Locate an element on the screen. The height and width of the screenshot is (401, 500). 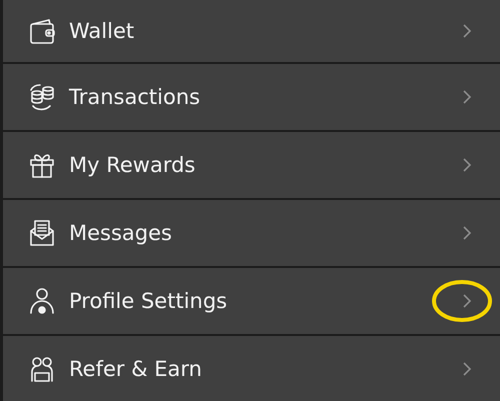
menu-label: My Rewards is located at coordinates (132, 165).